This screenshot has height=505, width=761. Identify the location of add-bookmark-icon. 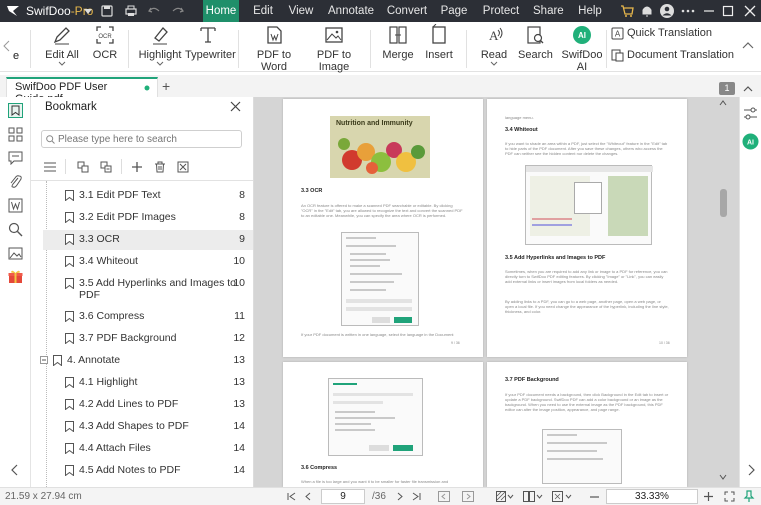
(137, 167).